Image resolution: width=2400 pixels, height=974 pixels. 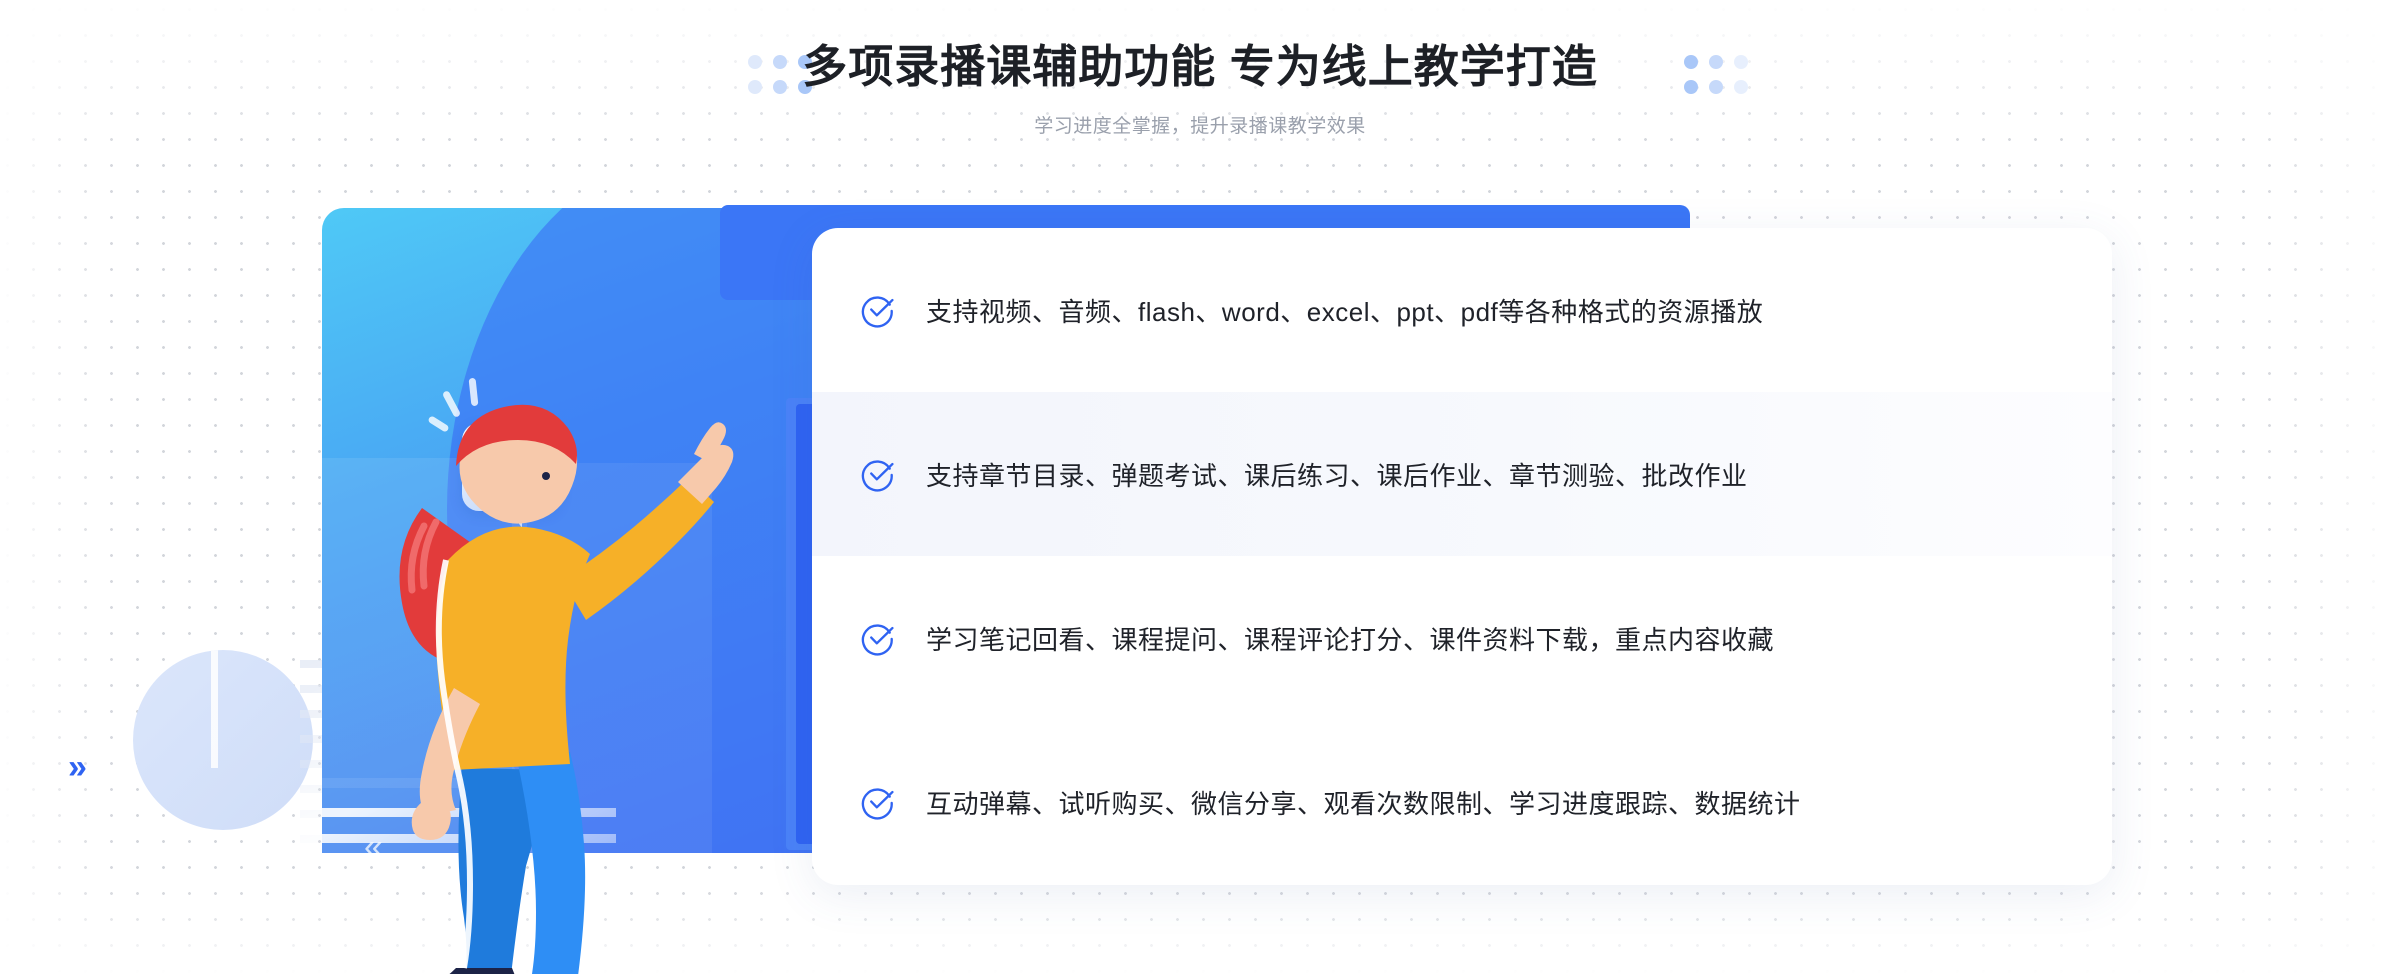 What do you see at coordinates (1337, 475) in the screenshot?
I see `feature-text: 支持章节目录、弹题考试、课后练习、课后作业、章节测验、批改作业` at bounding box center [1337, 475].